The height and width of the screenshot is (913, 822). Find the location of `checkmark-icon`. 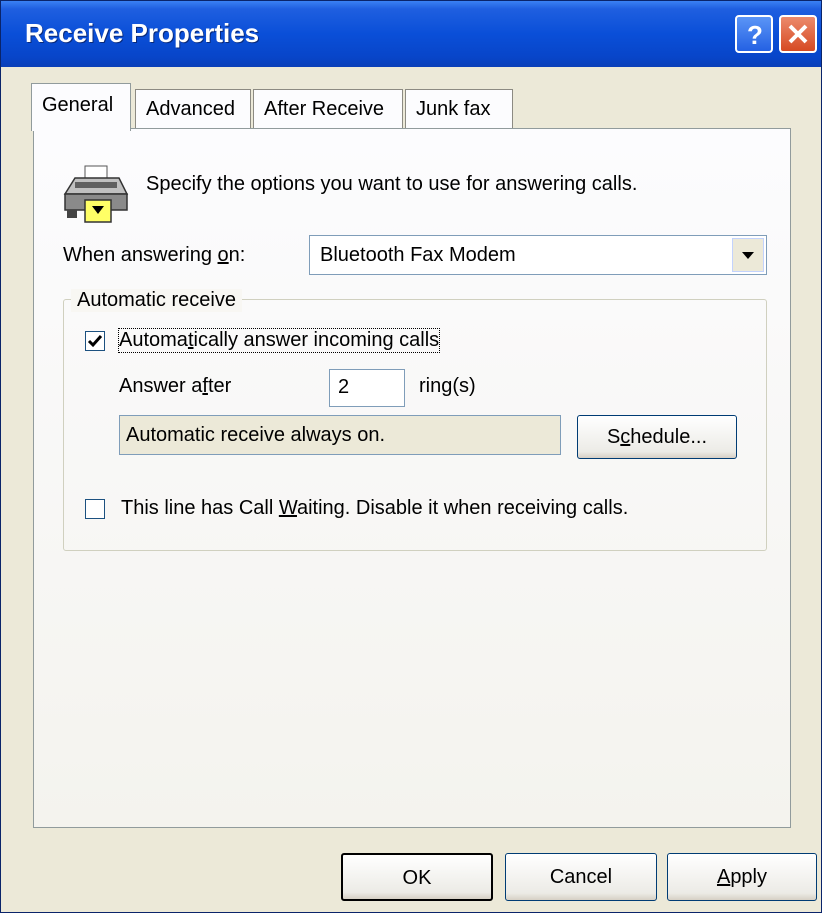

checkmark-icon is located at coordinates (95, 341).